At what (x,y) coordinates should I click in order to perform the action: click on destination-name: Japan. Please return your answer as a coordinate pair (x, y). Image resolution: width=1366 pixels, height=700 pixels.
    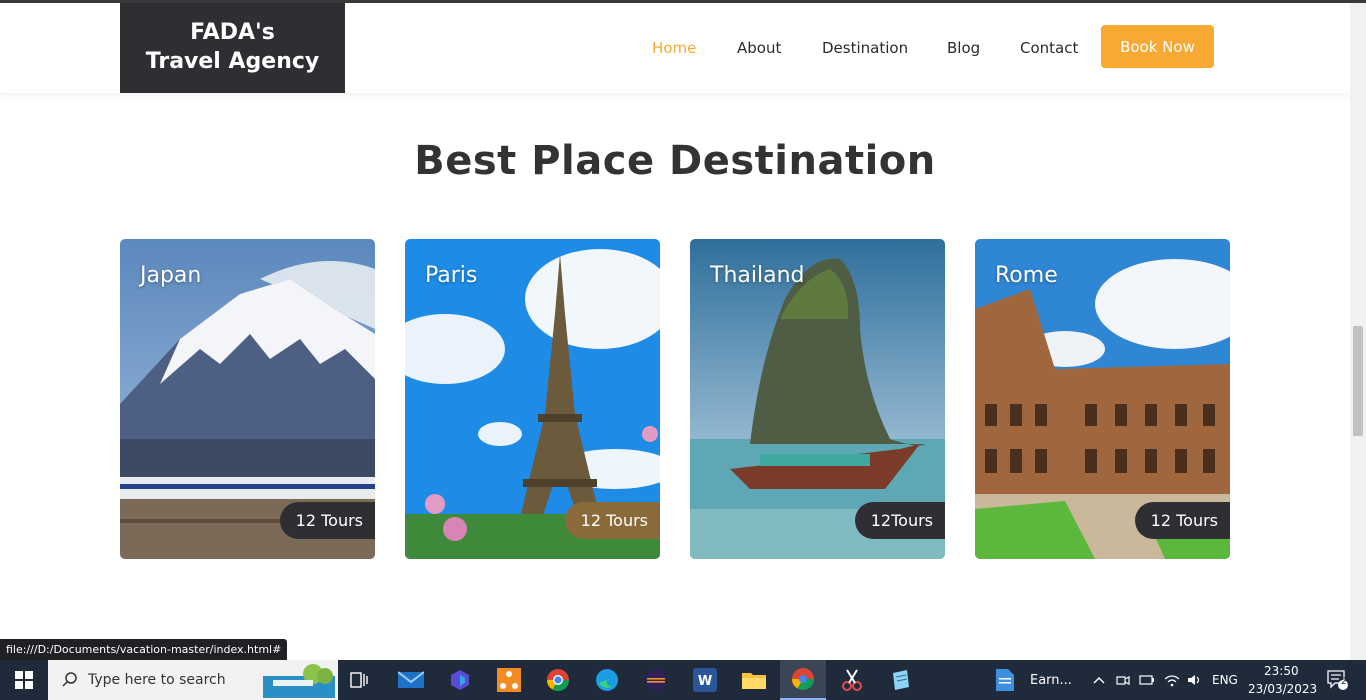
    Looking at the image, I should click on (171, 275).